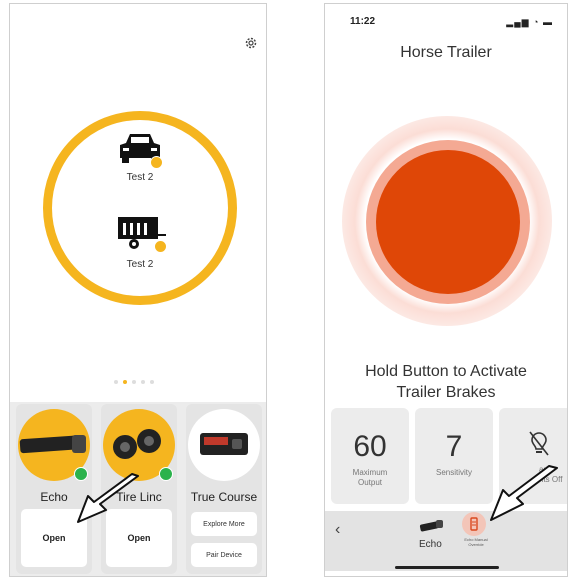 This screenshot has height=579, width=571. I want to click on signal-icon: ▂▄▆, so click(518, 22).